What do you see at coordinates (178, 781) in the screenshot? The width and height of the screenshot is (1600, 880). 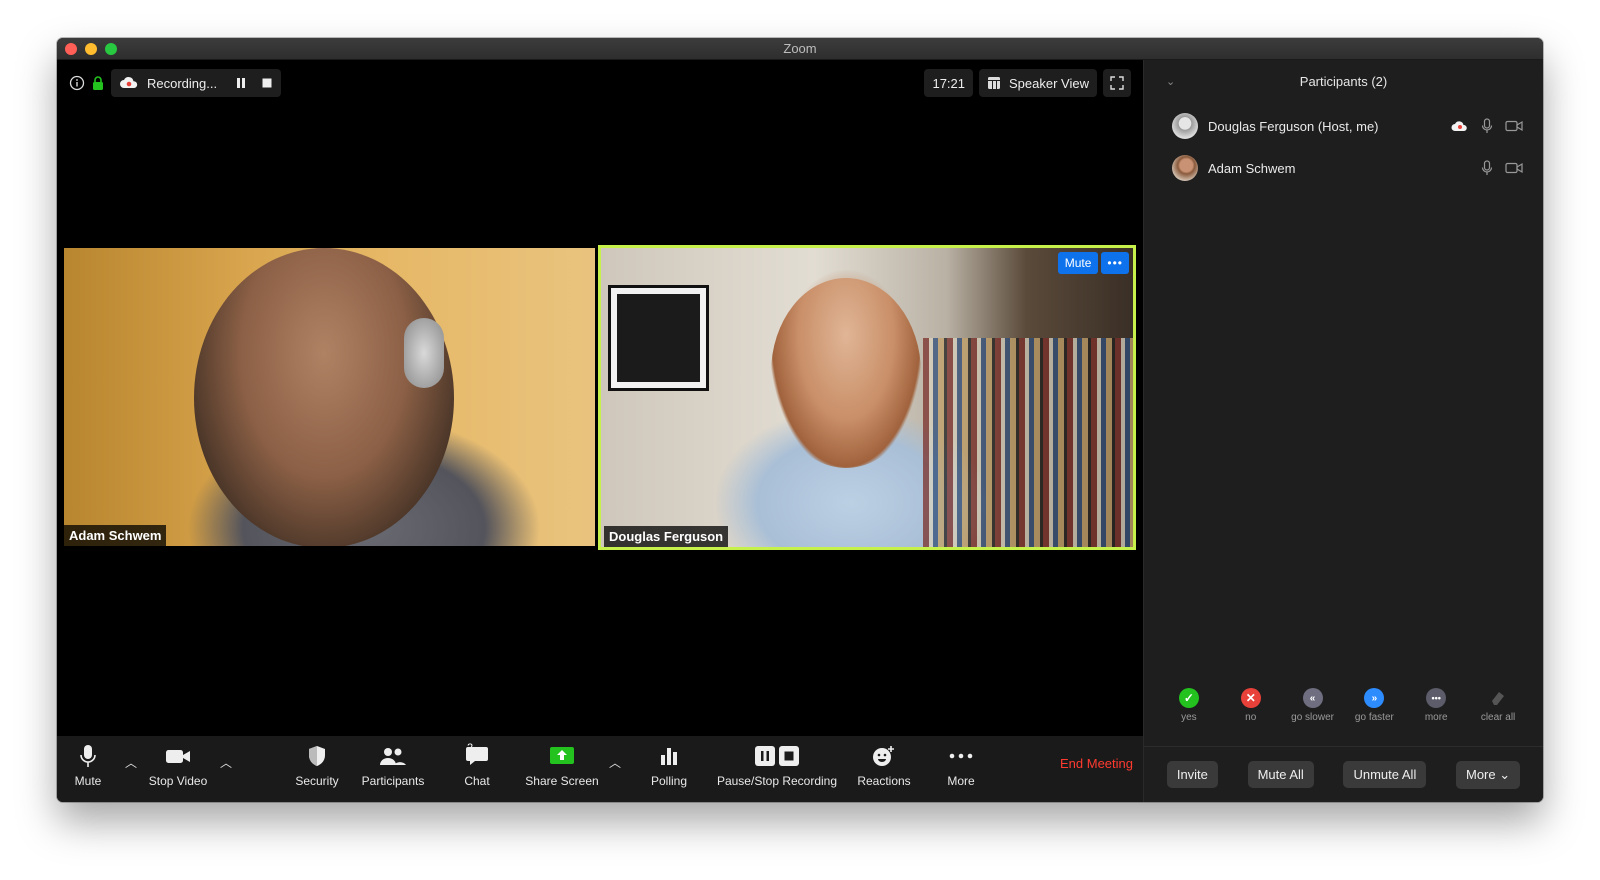 I see `stop-video-label: Stop Video` at bounding box center [178, 781].